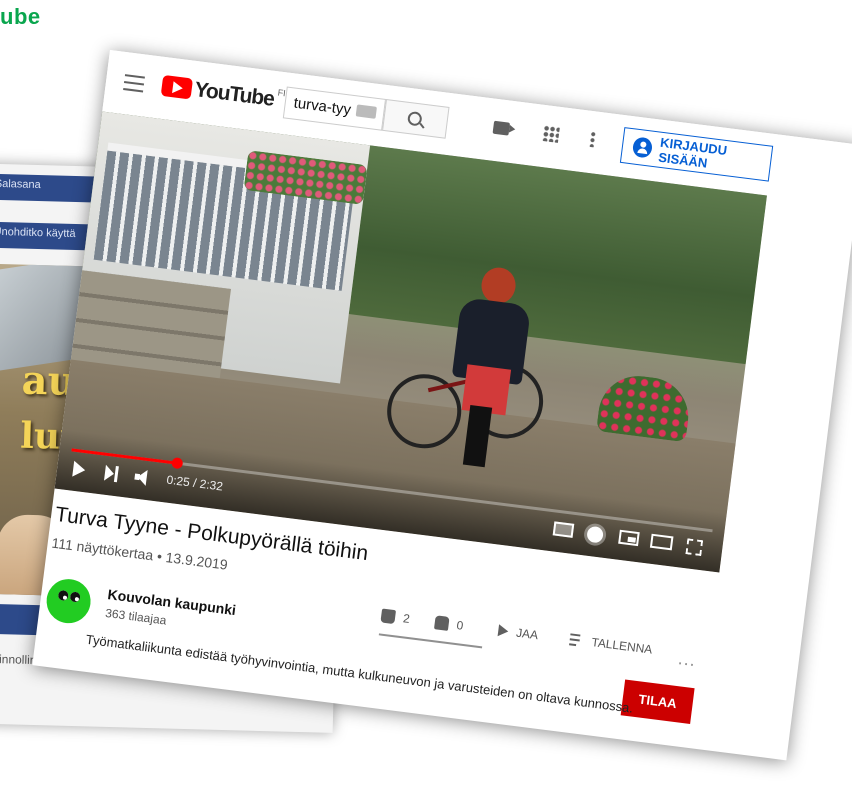 The width and height of the screenshot is (852, 801). Describe the element at coordinates (112, 474) in the screenshot. I see `next-icon` at that location.